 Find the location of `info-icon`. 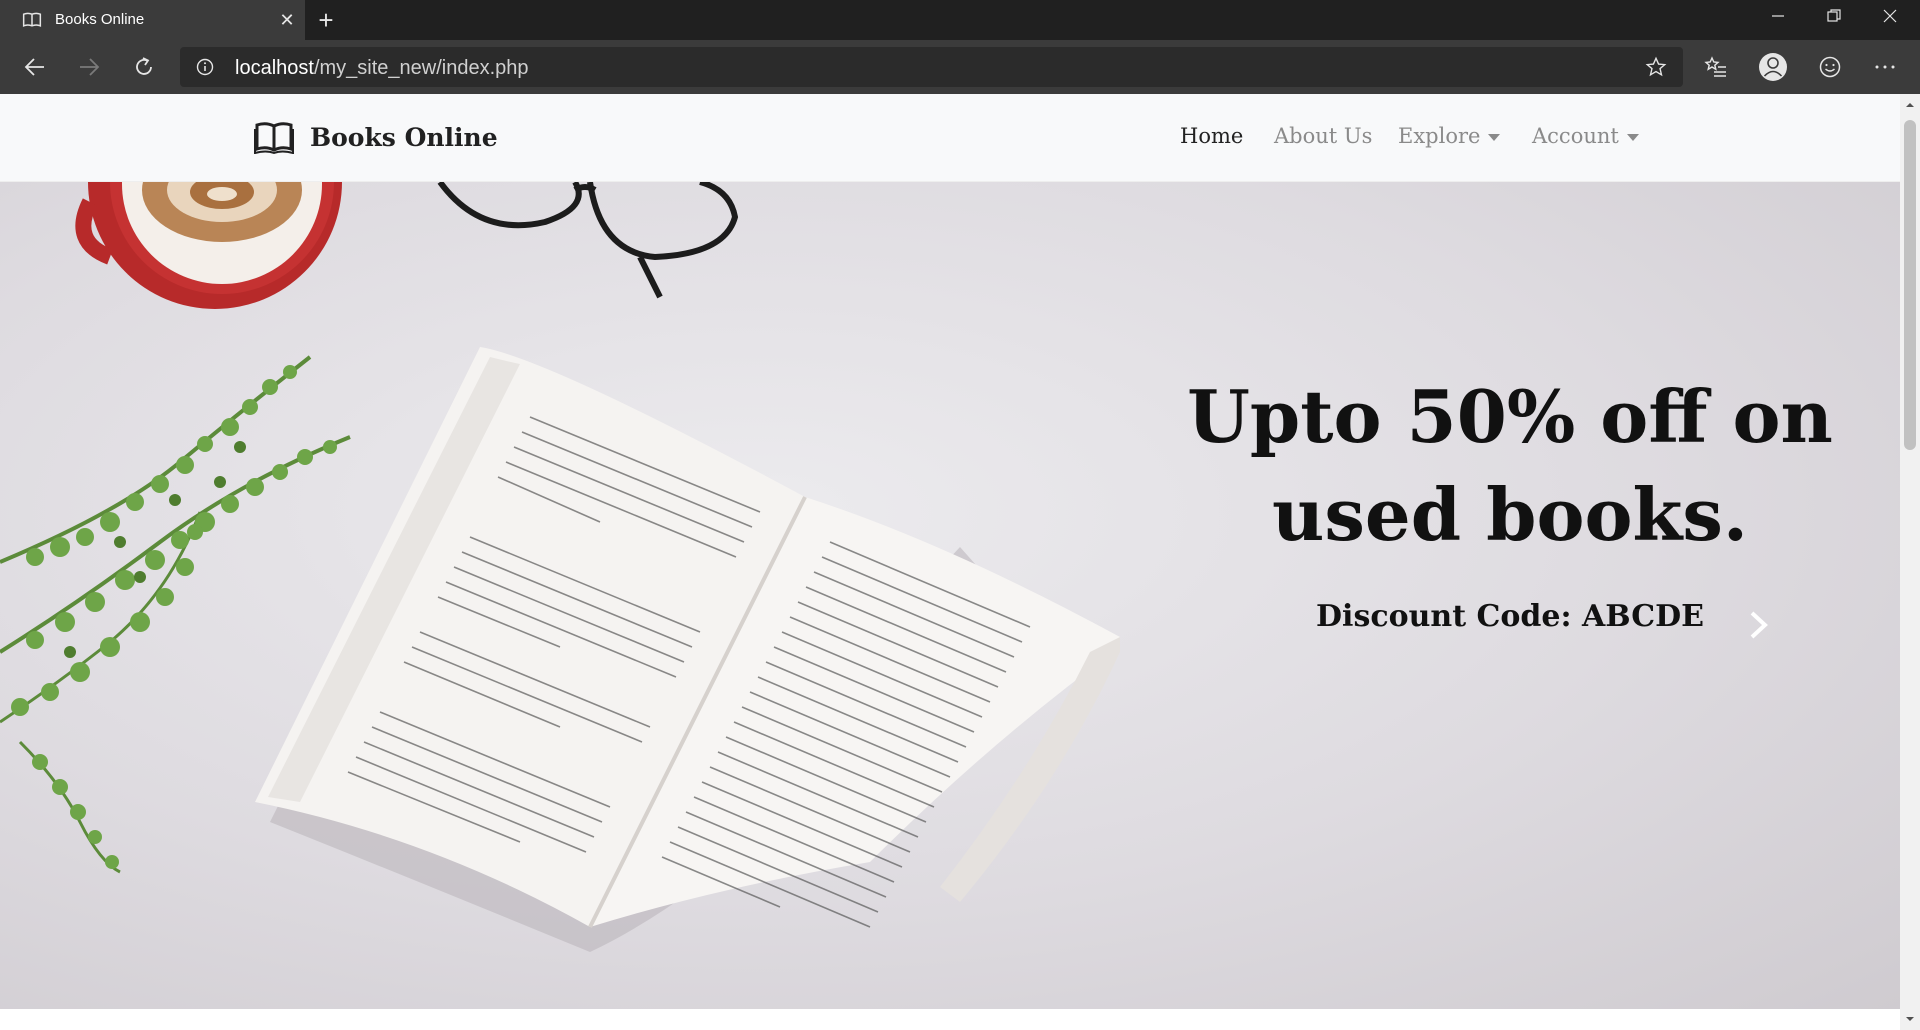

info-icon is located at coordinates (205, 67).